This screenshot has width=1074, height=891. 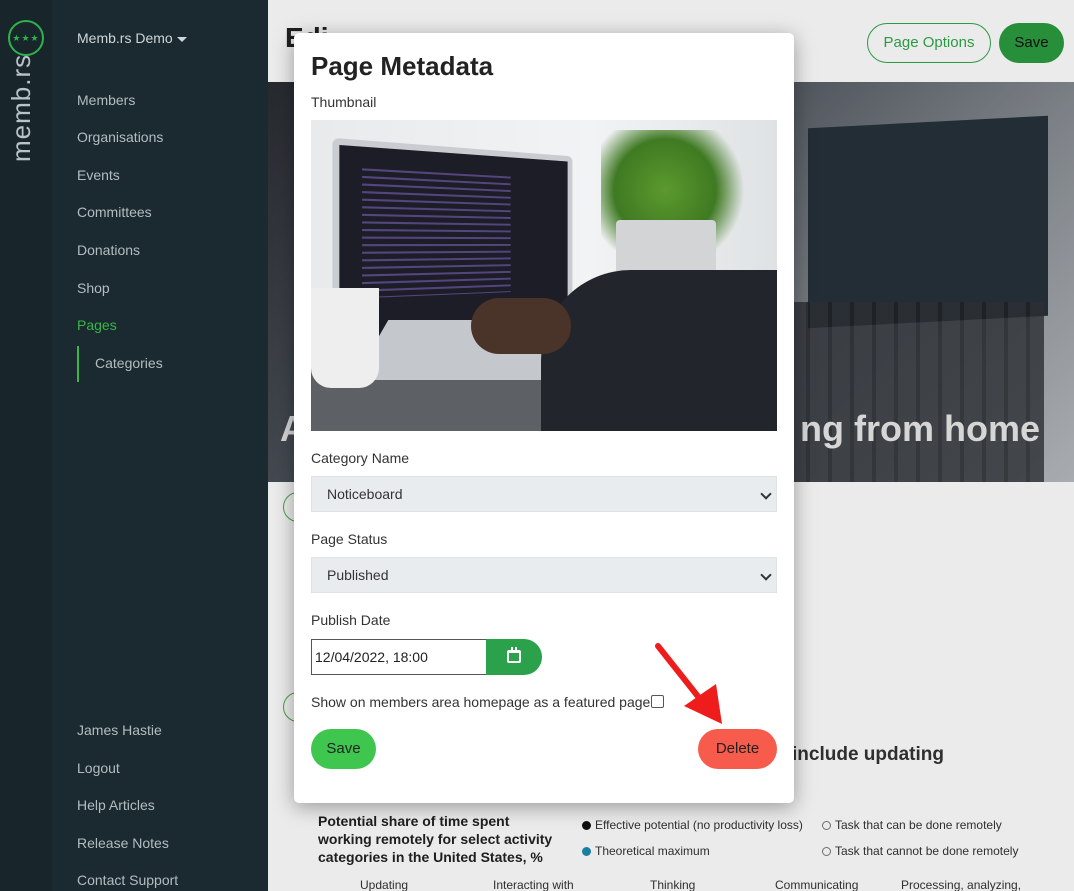 I want to click on sidebar-item-organisations: Organisations, so click(x=120, y=137).